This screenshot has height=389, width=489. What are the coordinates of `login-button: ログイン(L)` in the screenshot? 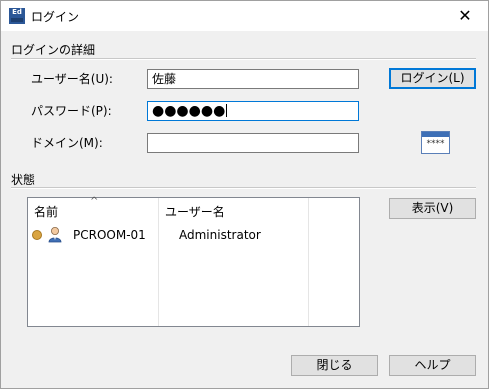 It's located at (432, 78).